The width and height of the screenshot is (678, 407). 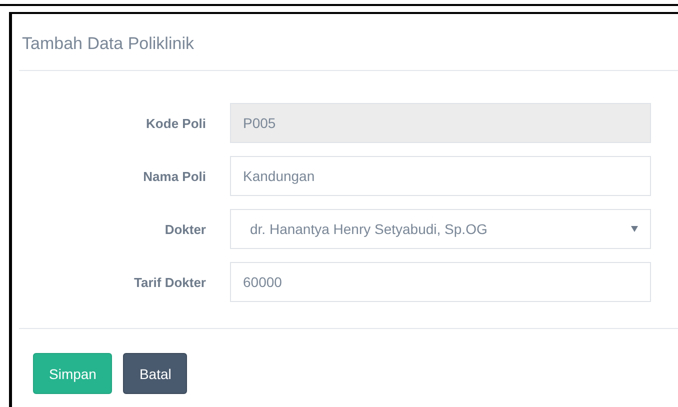 What do you see at coordinates (72, 373) in the screenshot?
I see `save-button: Simpan` at bounding box center [72, 373].